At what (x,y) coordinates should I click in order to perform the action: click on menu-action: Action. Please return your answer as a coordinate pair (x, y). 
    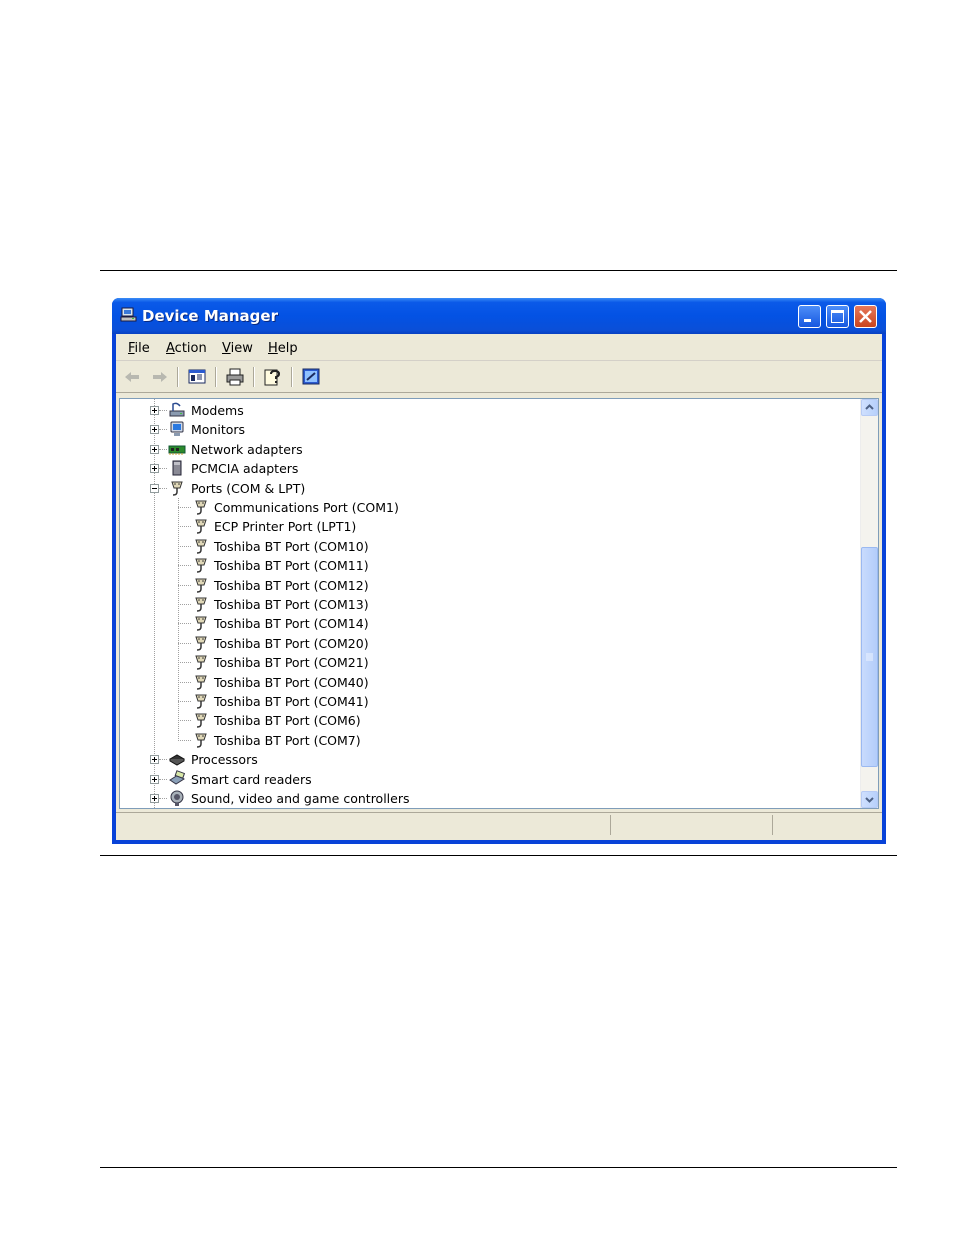
    Looking at the image, I should click on (186, 348).